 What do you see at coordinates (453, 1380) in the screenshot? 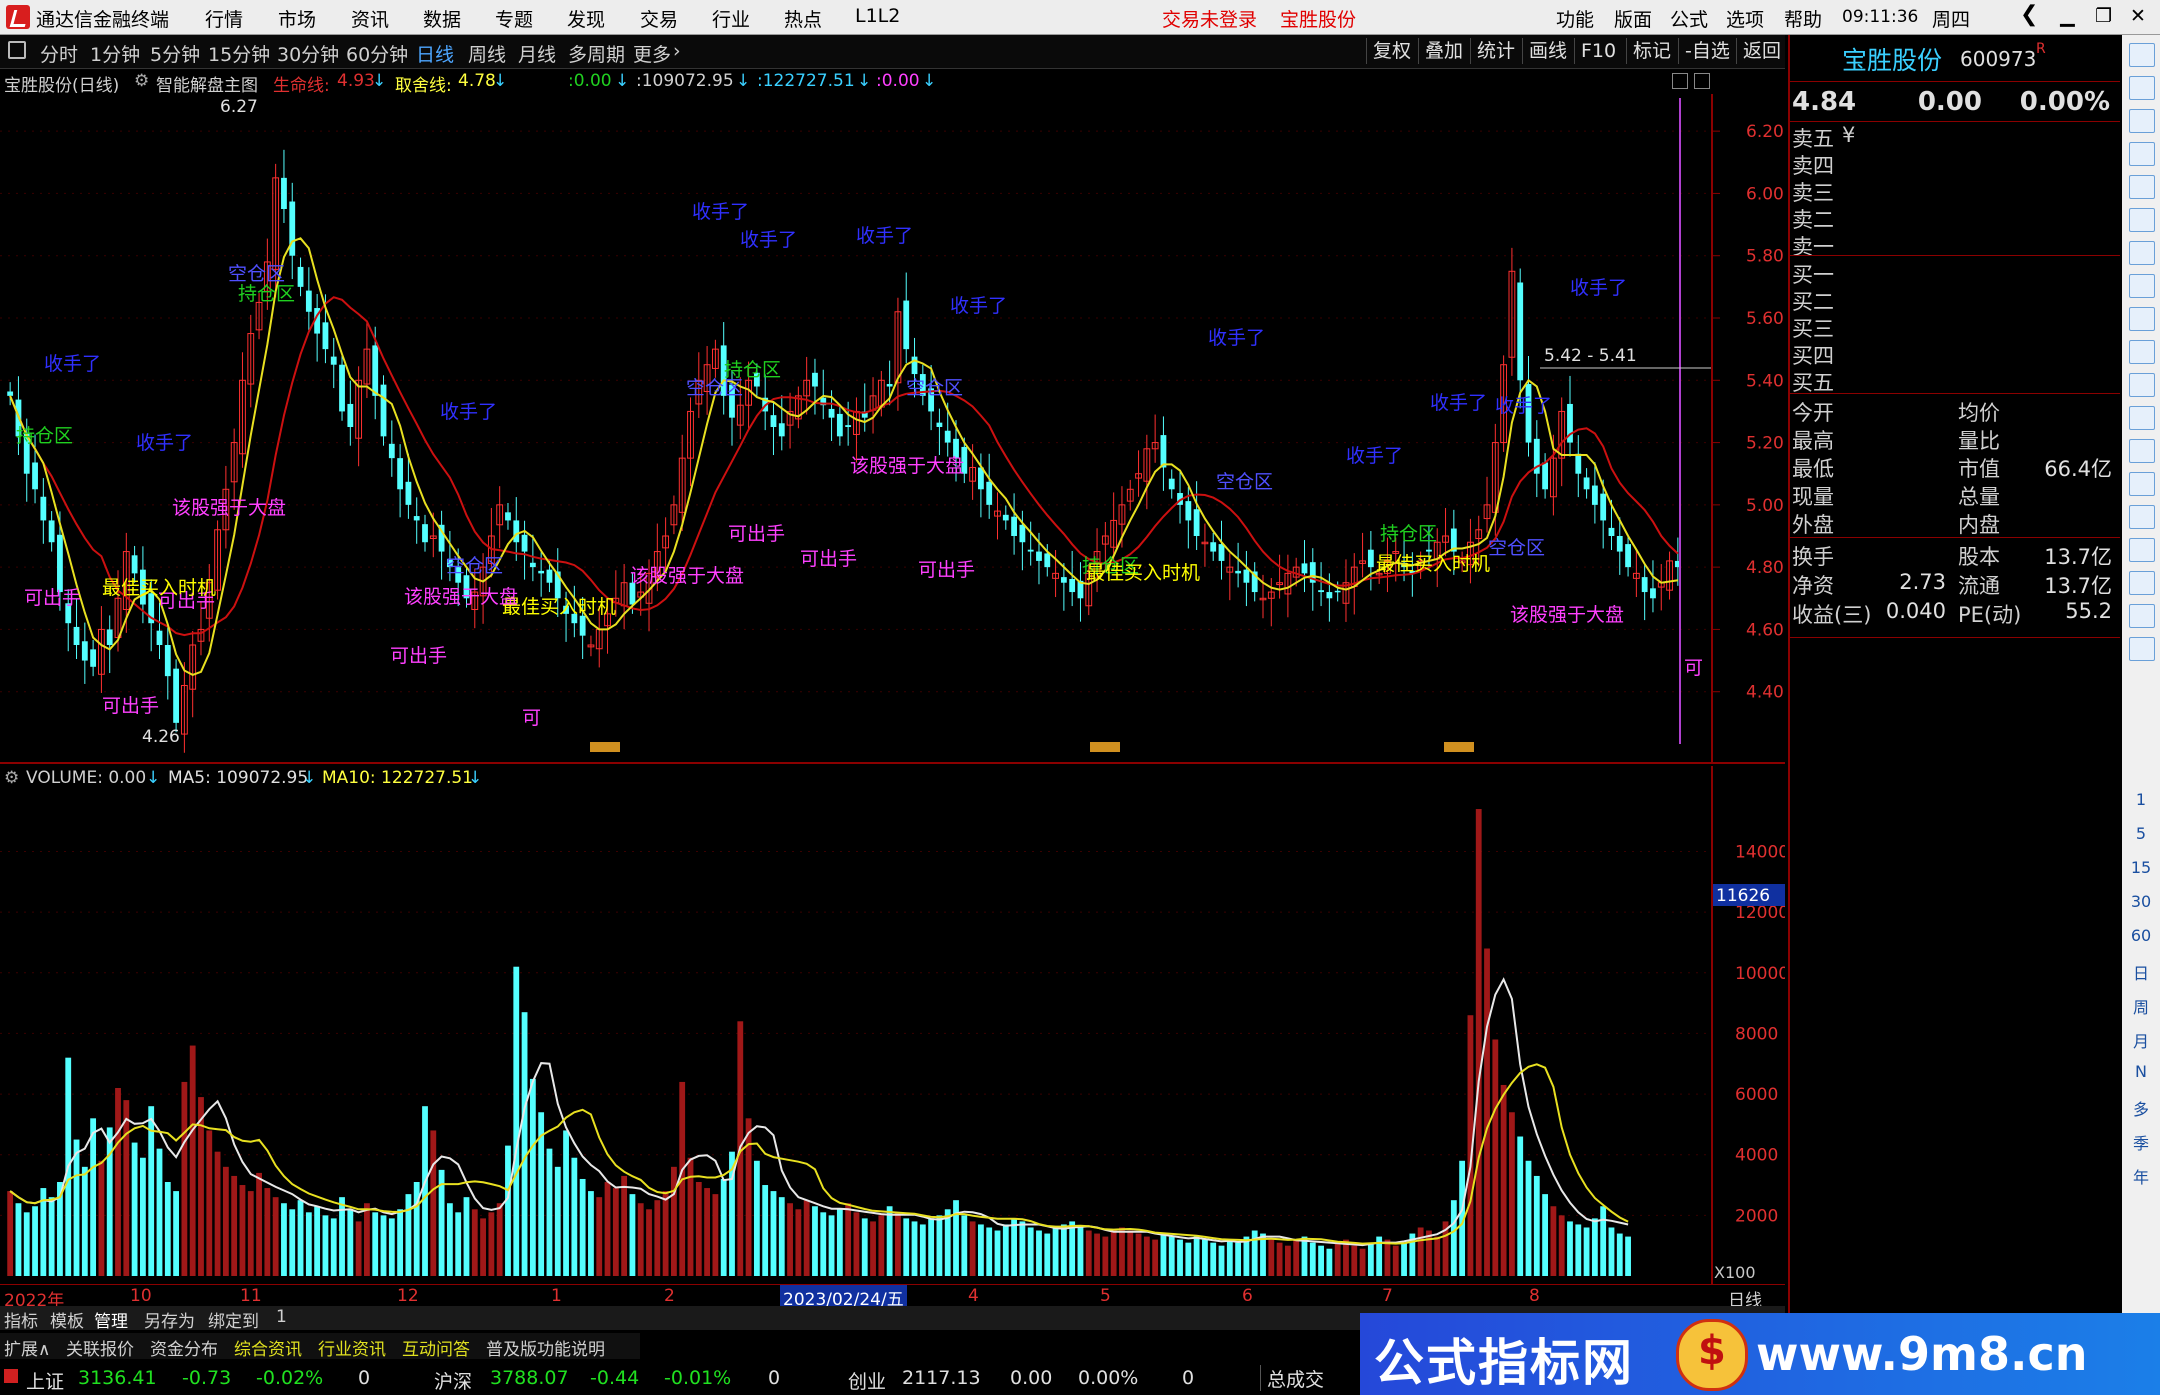
I see `index-hs-name: 沪深` at bounding box center [453, 1380].